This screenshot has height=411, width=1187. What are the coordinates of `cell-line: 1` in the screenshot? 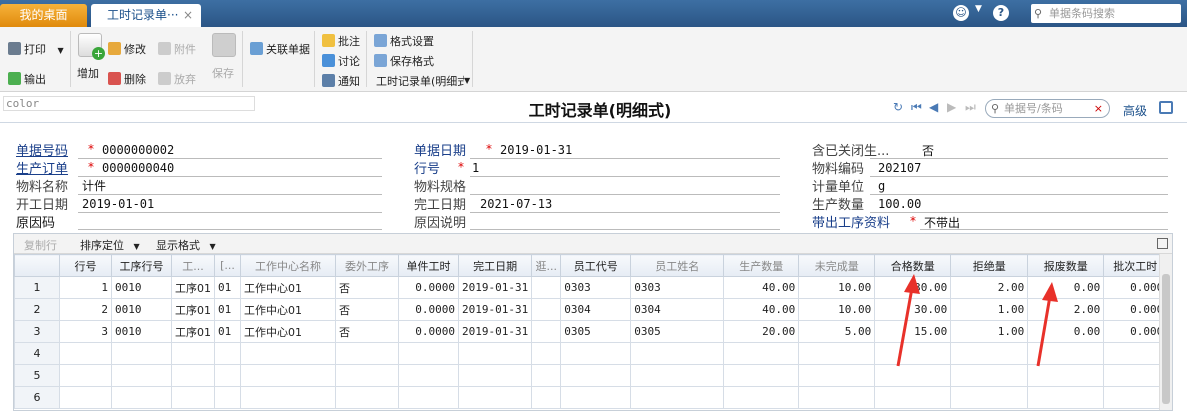 It's located at (85, 287).